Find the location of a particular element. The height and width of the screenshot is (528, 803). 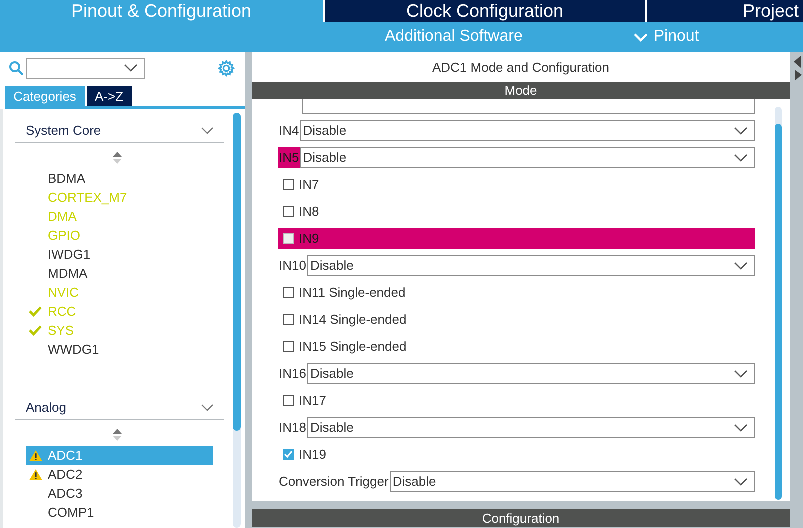

search-field is located at coordinates (85, 68).